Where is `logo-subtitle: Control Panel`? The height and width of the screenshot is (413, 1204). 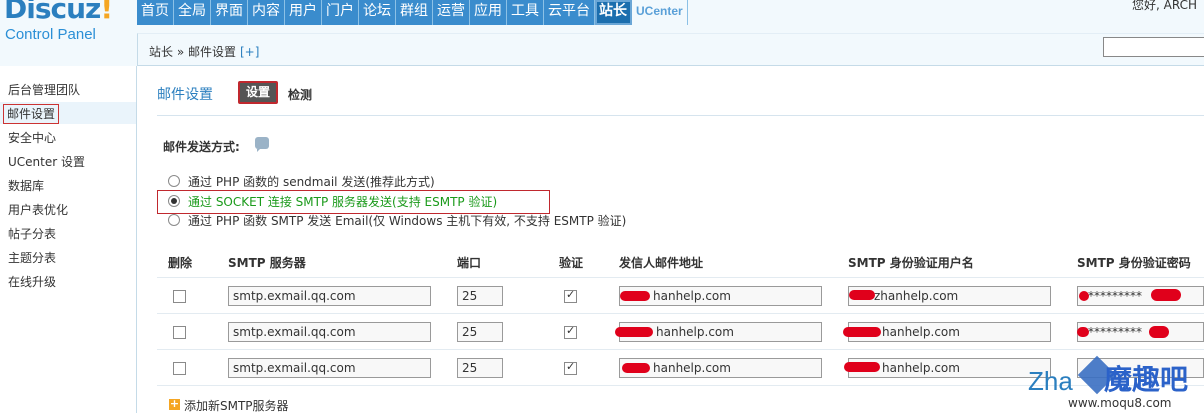 logo-subtitle: Control Panel is located at coordinates (50, 34).